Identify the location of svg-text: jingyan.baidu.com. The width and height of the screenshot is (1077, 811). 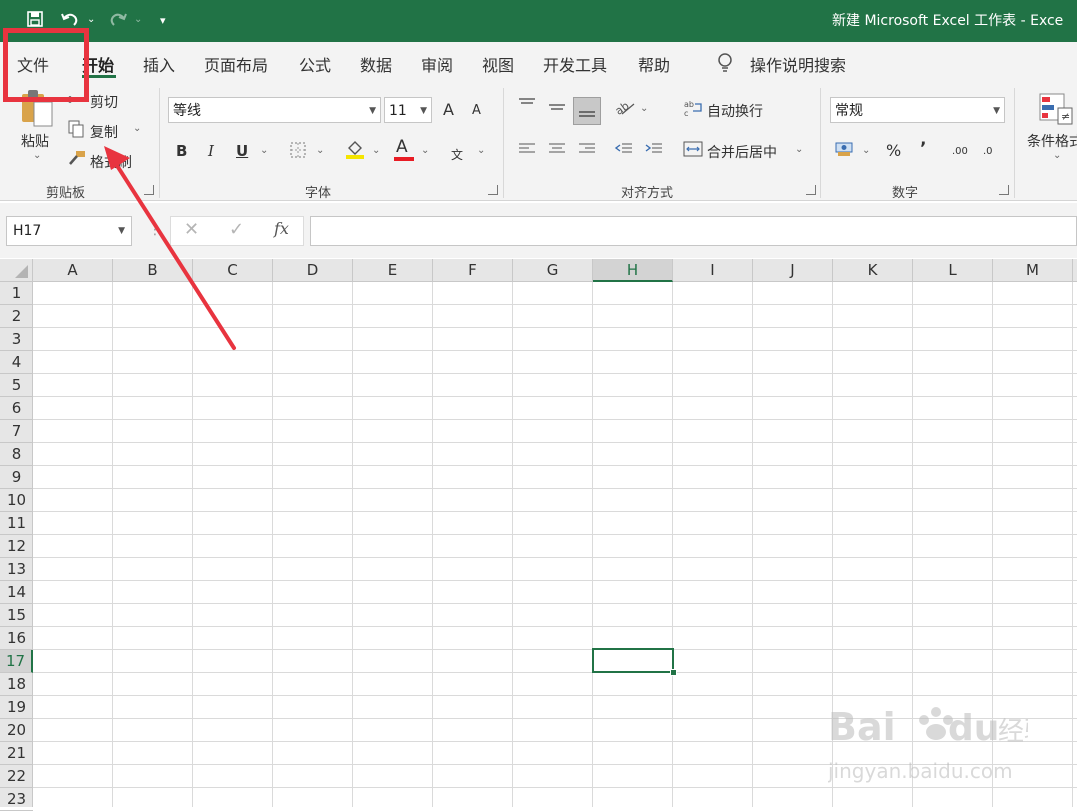
(920, 771).